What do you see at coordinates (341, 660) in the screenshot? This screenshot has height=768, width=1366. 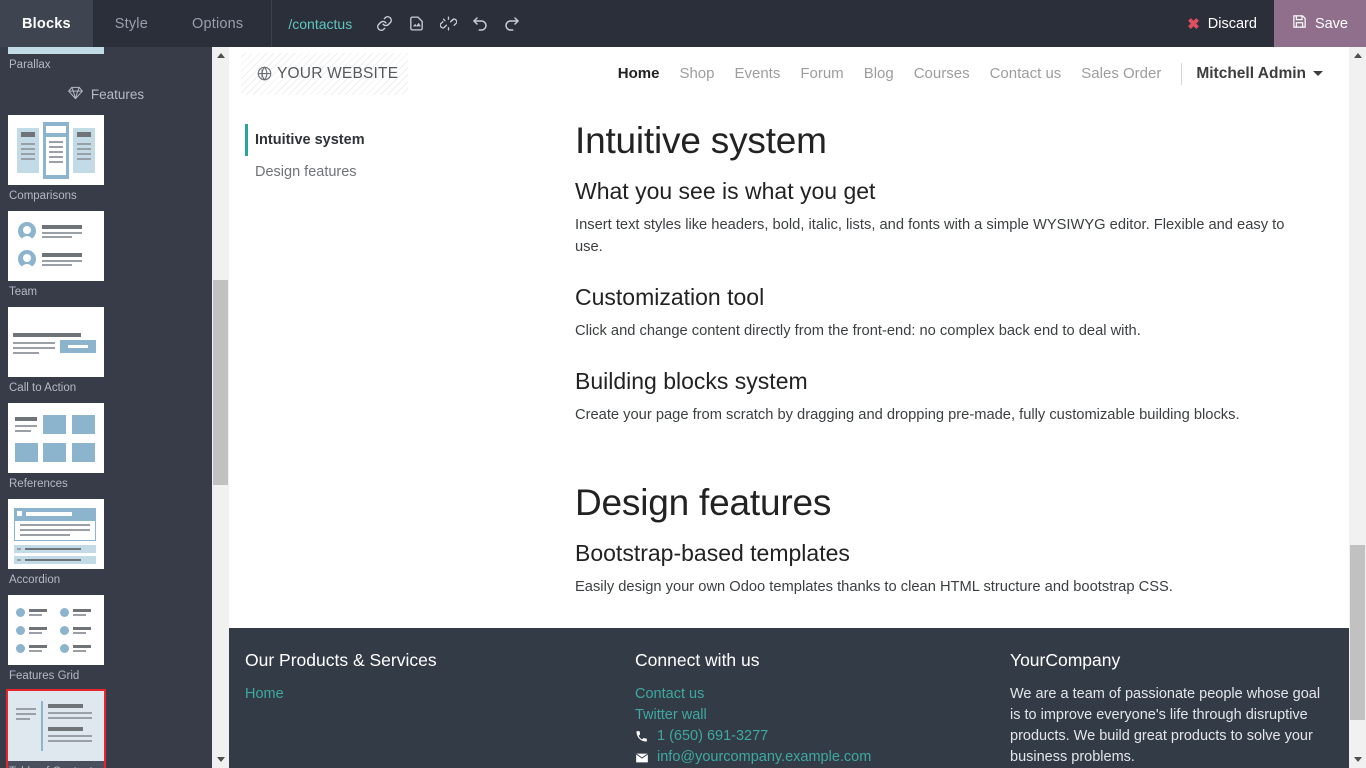 I see `footer-column-title: Our Products & Services` at bounding box center [341, 660].